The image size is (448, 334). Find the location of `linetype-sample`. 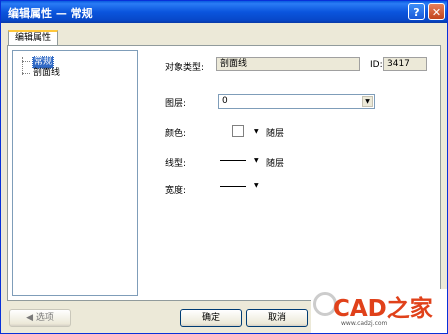

linetype-sample is located at coordinates (233, 160).